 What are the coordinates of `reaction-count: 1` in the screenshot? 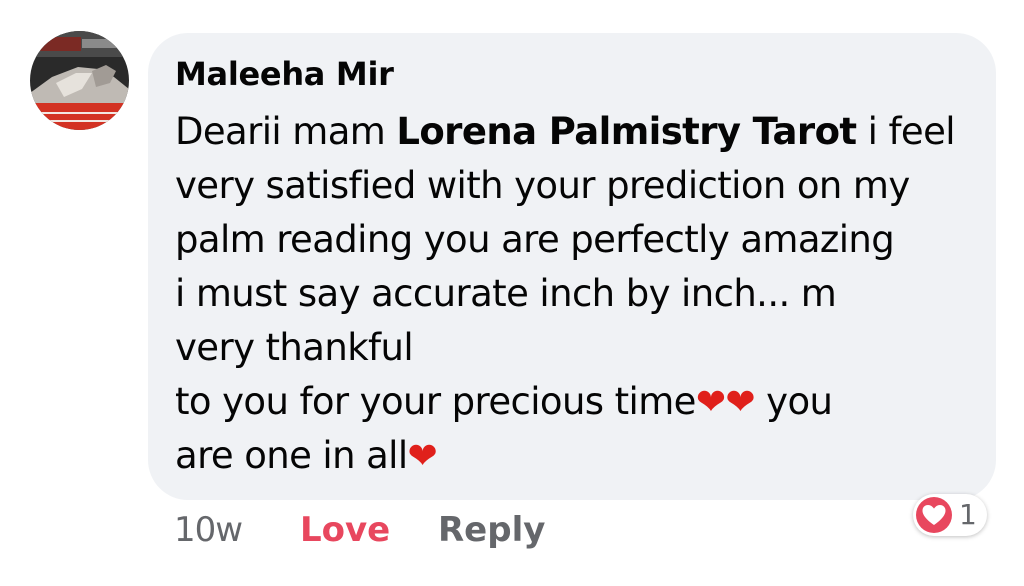 It's located at (968, 514).